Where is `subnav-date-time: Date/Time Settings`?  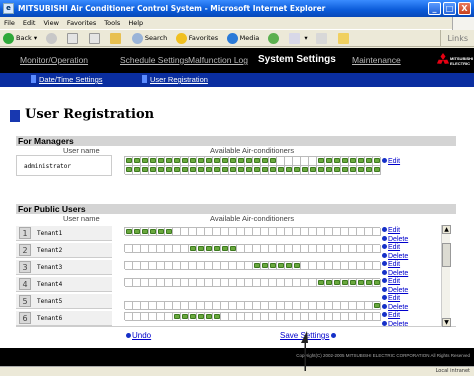
subnav-date-time: Date/Time Settings is located at coordinates (67, 79).